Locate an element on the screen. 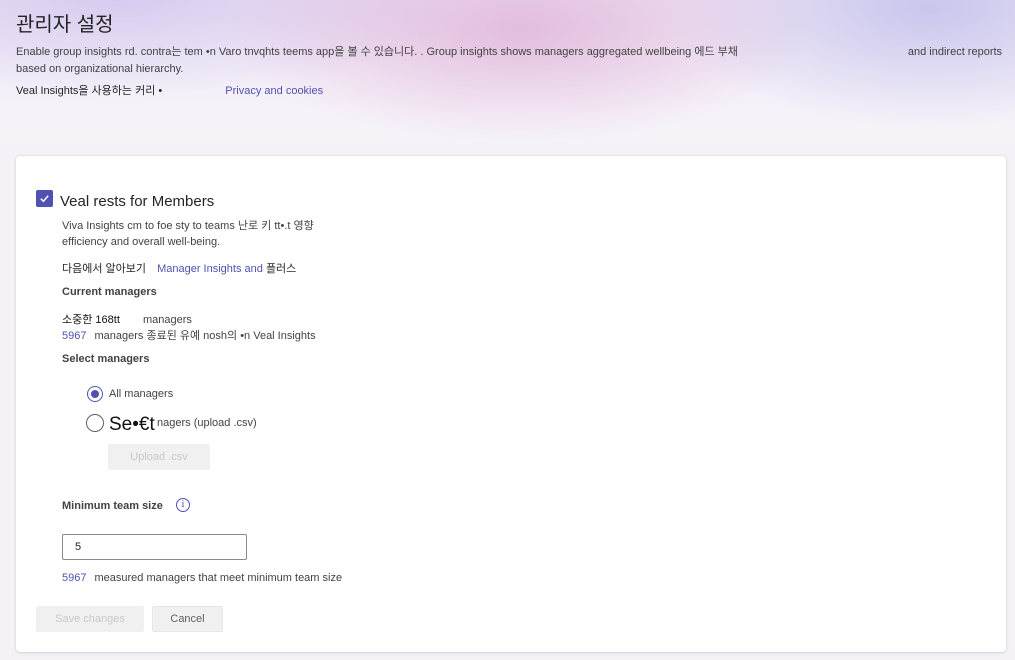 The height and width of the screenshot is (660, 1015). info-icon: i is located at coordinates (183, 505).